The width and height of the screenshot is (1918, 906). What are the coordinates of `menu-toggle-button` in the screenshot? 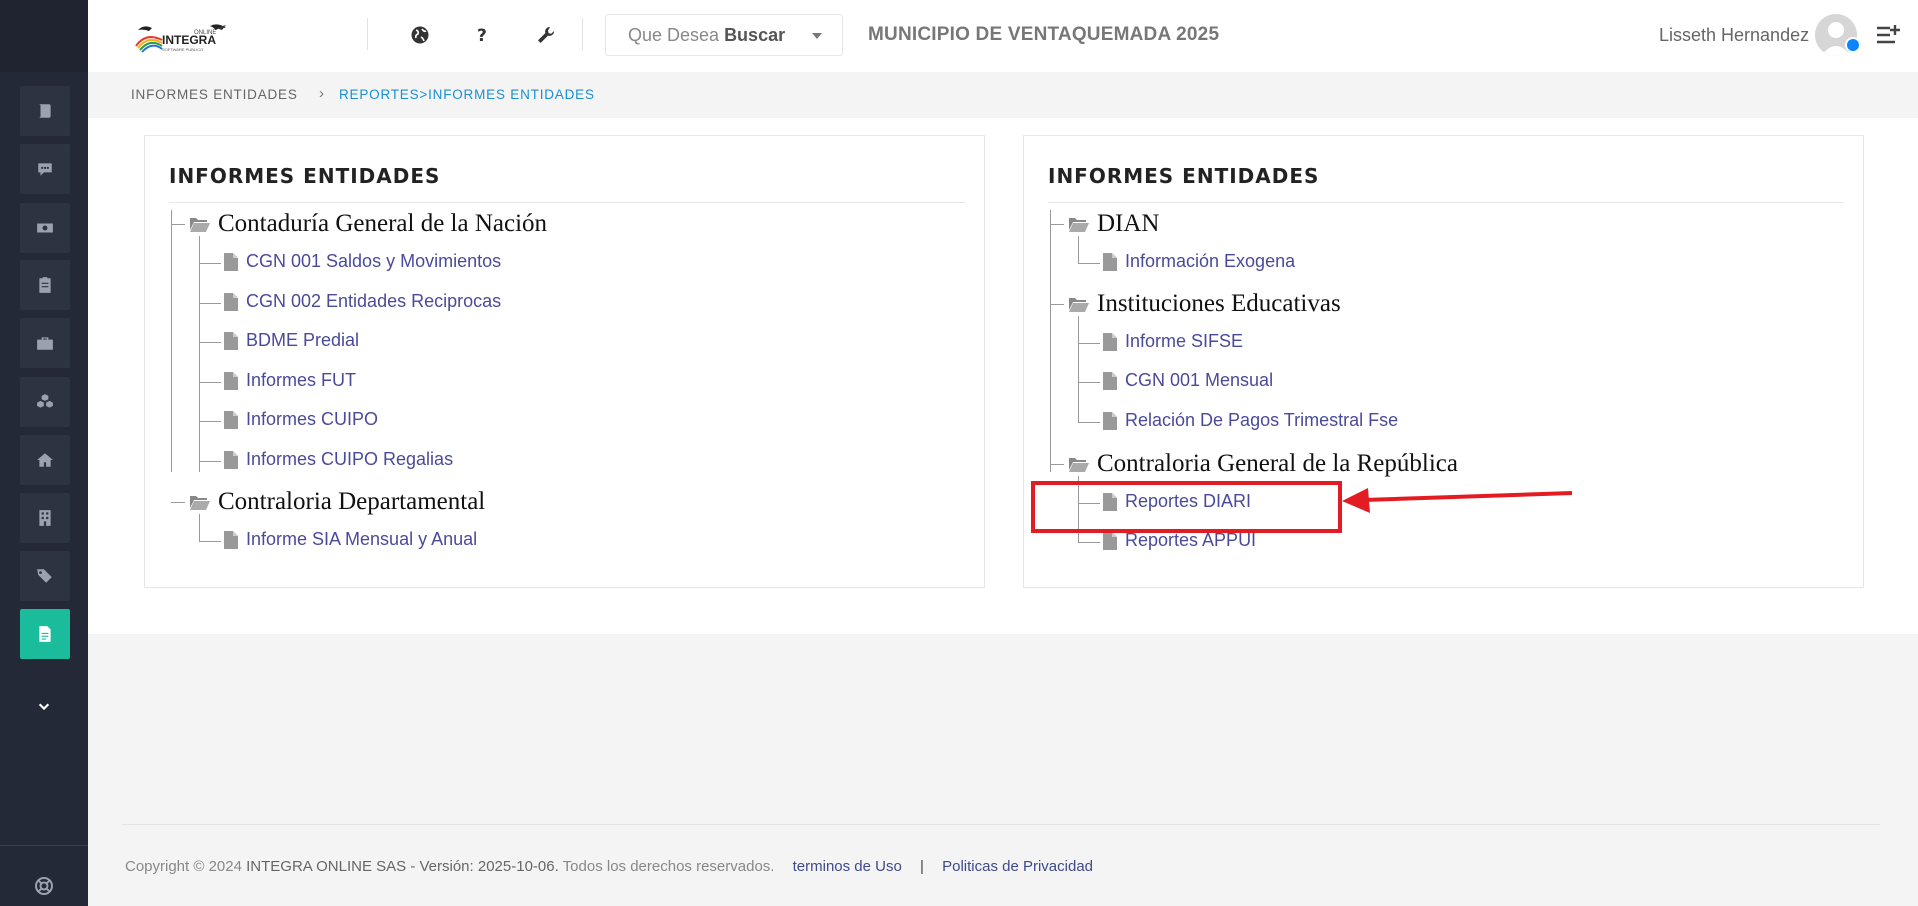 It's located at (1888, 35).